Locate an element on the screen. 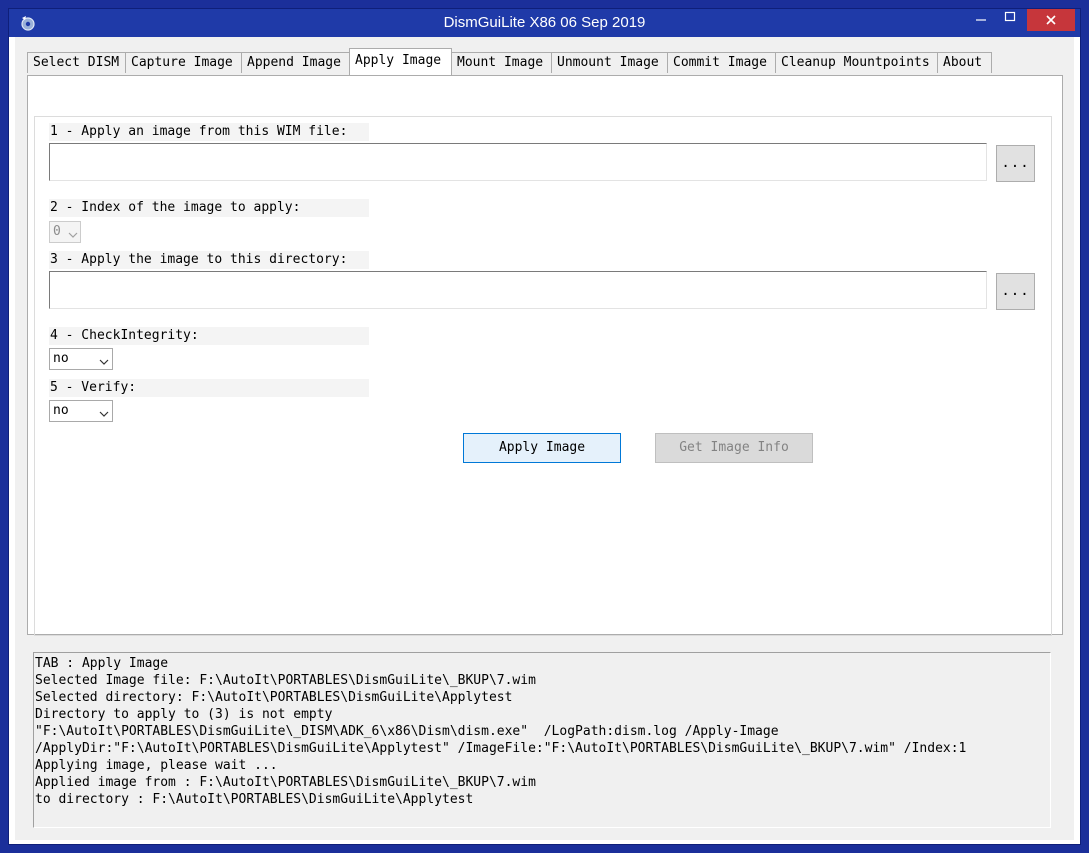 Image resolution: width=1089 pixels, height=853 pixels. index-select: 0 is located at coordinates (65, 232).